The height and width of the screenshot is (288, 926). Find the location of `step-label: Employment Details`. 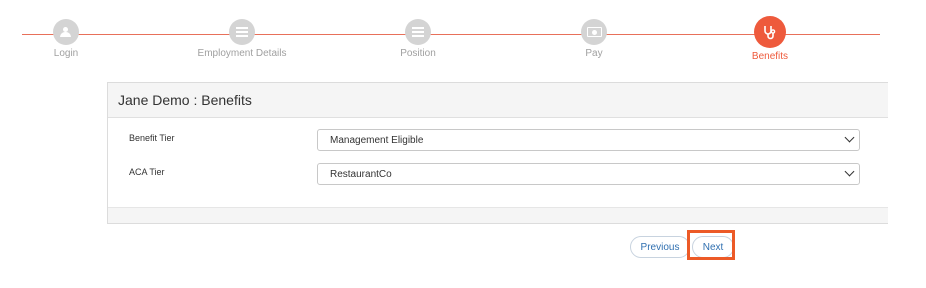

step-label: Employment Details is located at coordinates (242, 53).